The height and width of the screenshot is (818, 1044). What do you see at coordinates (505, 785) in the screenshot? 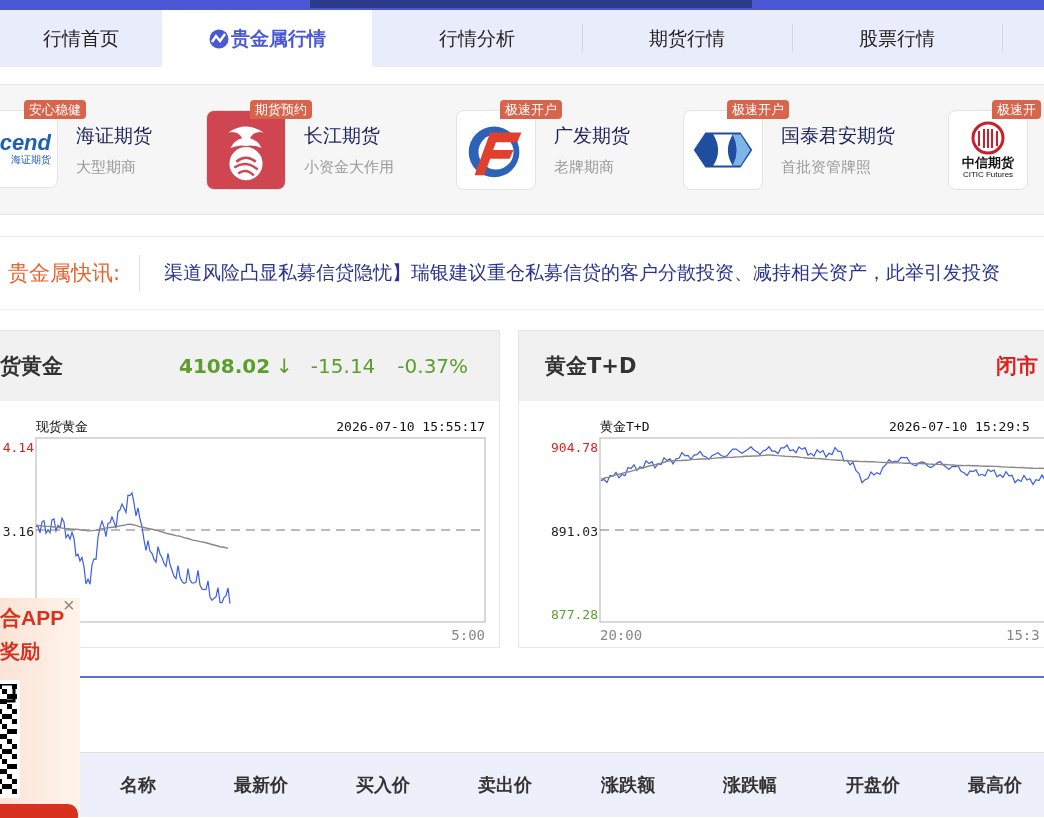
I see `column-header: 卖出价` at bounding box center [505, 785].